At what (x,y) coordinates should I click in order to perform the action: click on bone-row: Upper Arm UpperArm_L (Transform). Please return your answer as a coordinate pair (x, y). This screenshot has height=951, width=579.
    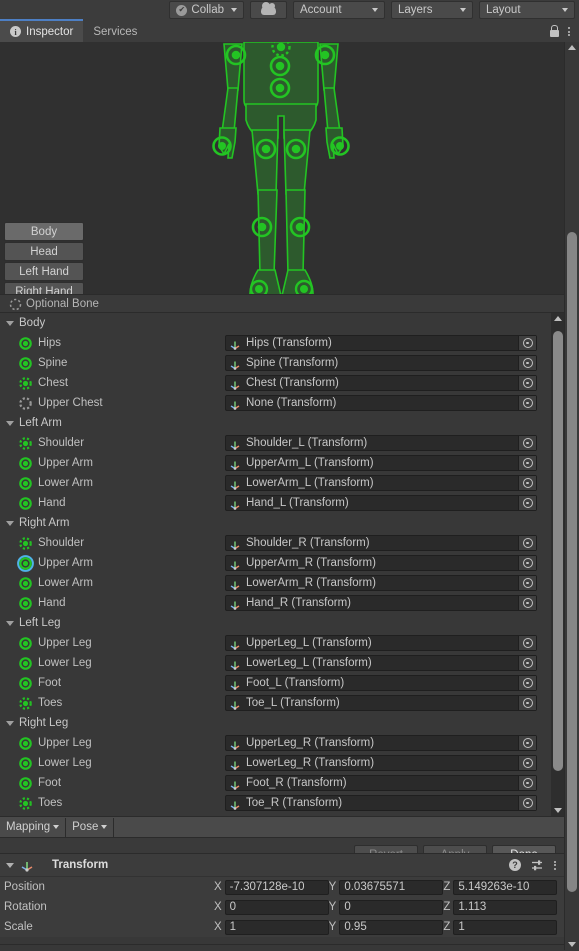
    Looking at the image, I should click on (275, 463).